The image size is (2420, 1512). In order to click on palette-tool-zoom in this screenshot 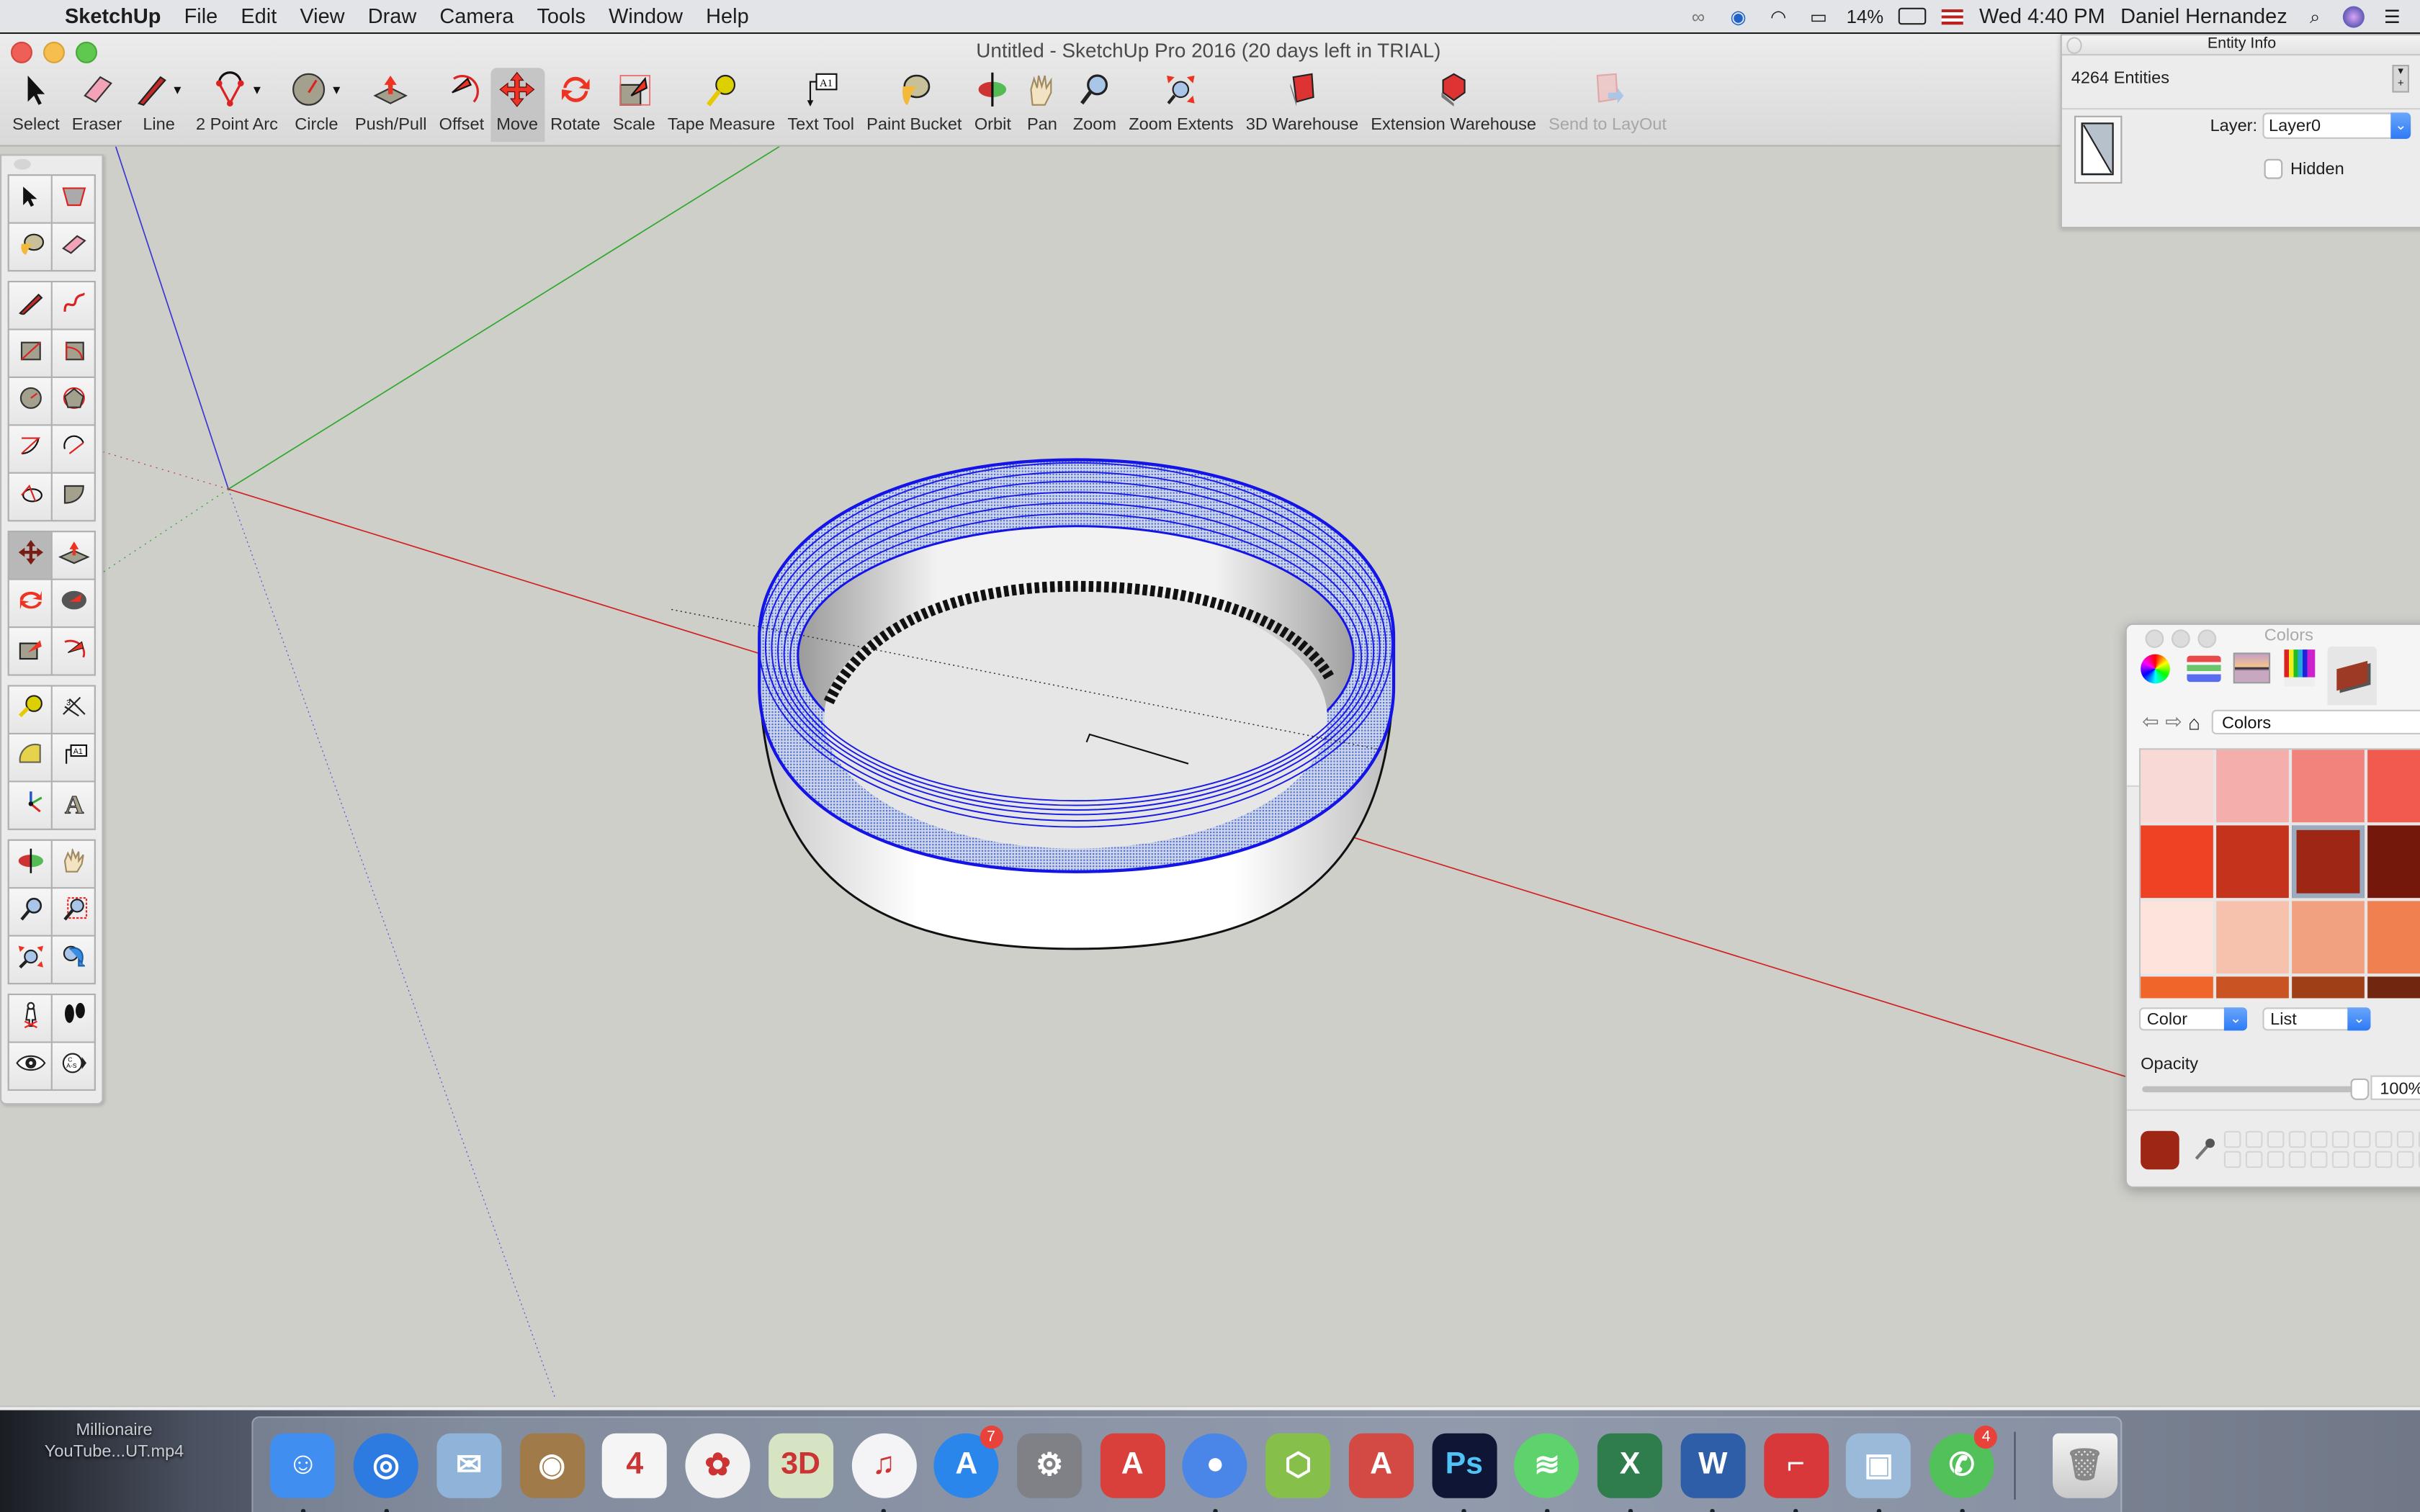, I will do `click(30, 911)`.